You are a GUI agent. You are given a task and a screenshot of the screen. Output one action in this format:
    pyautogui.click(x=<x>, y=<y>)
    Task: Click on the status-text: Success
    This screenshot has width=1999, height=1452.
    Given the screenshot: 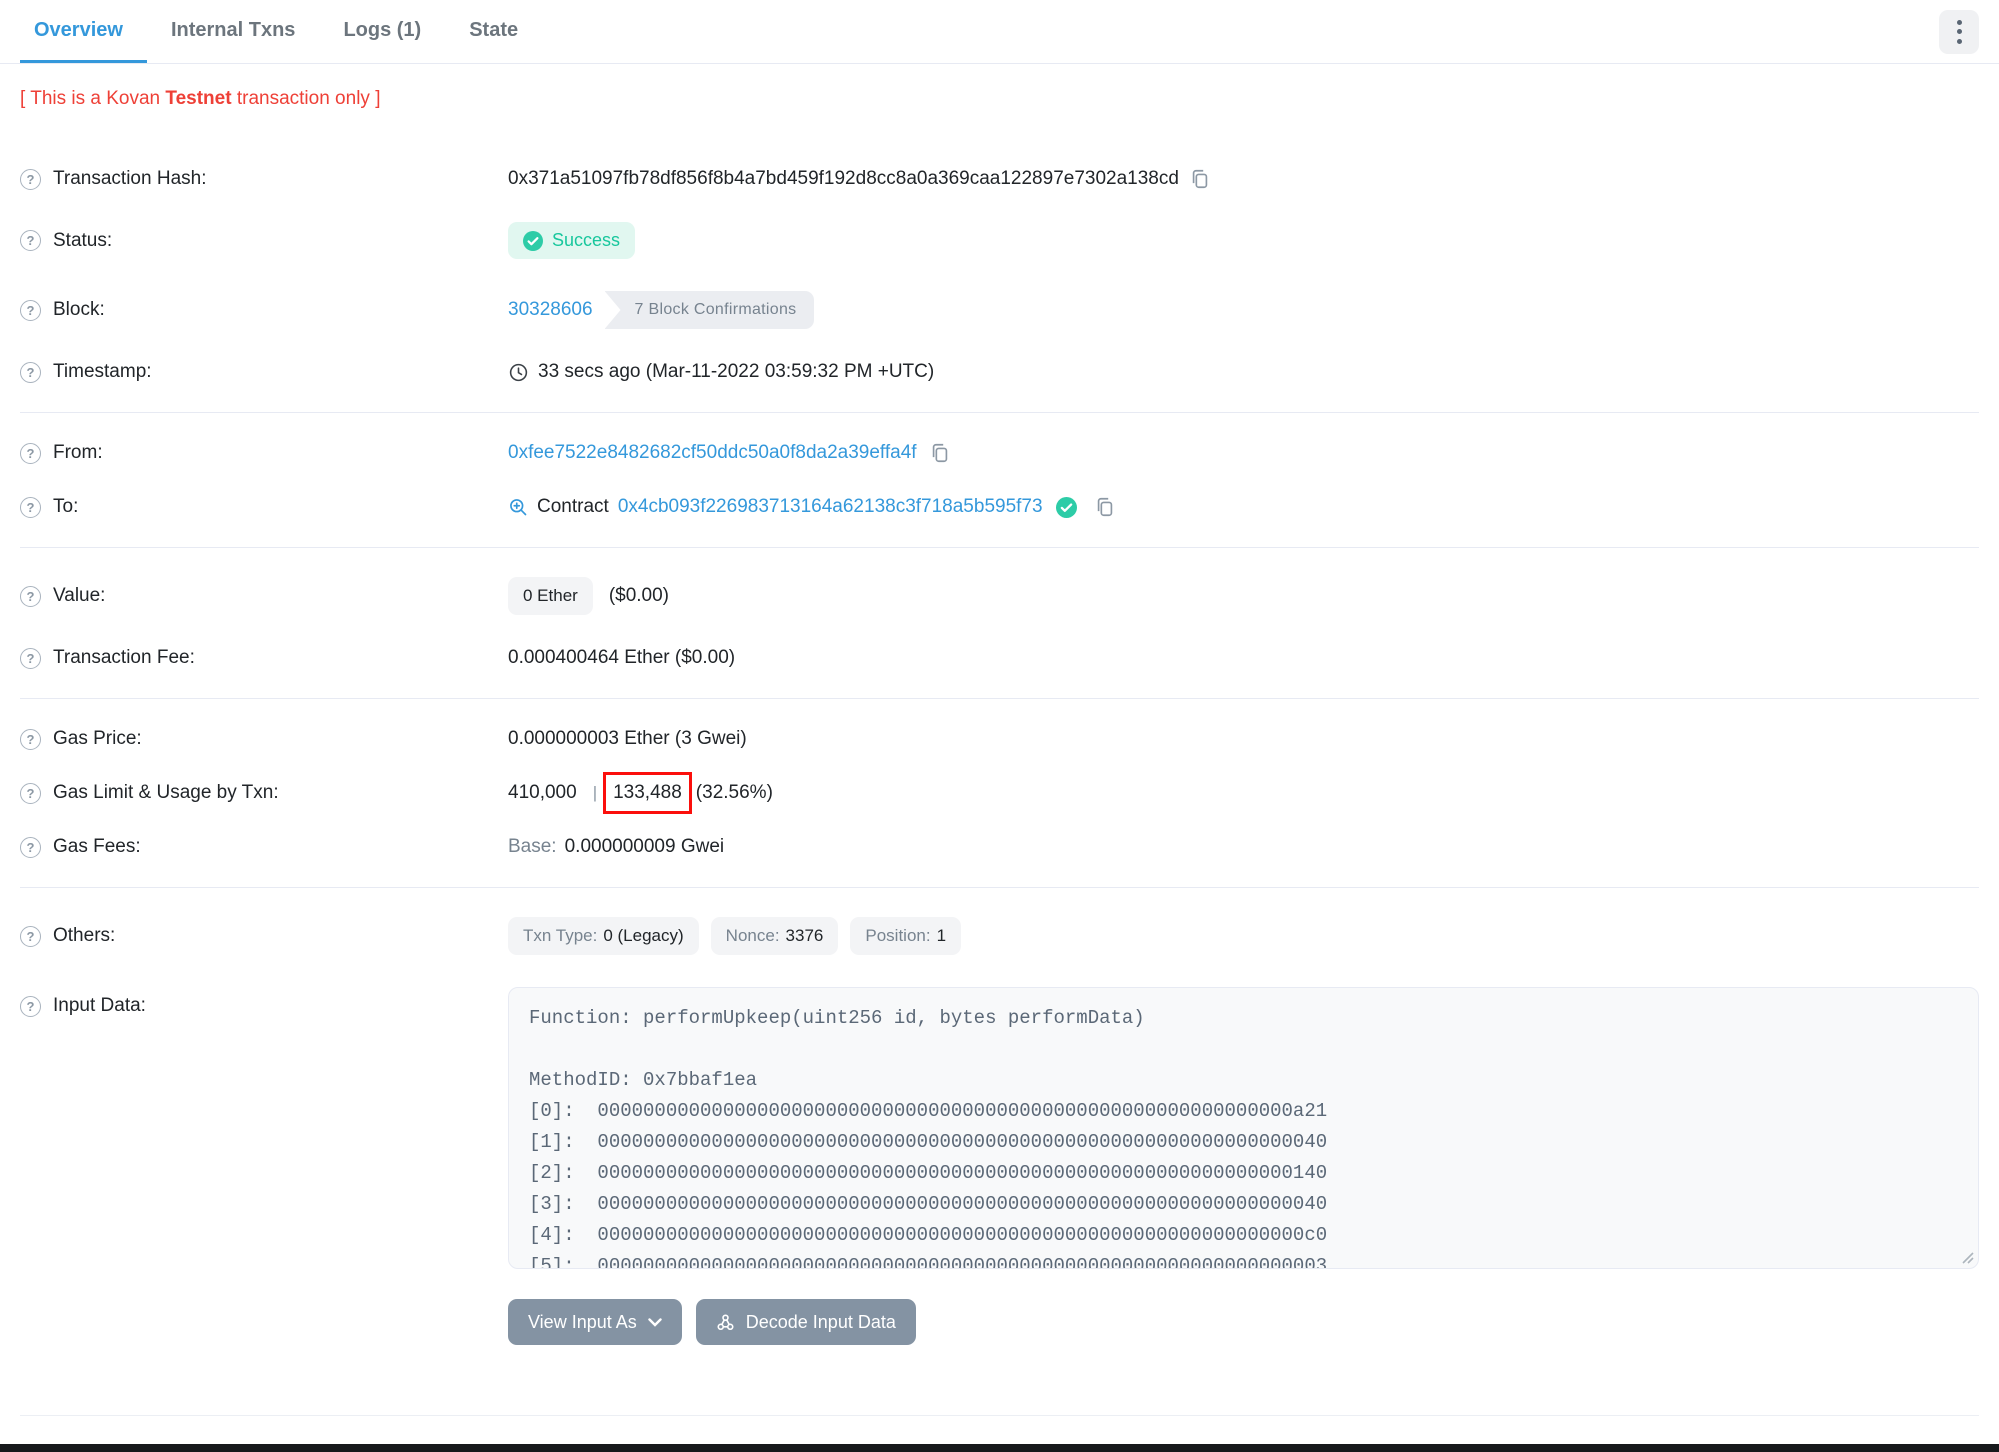 What is the action you would take?
    pyautogui.click(x=586, y=240)
    